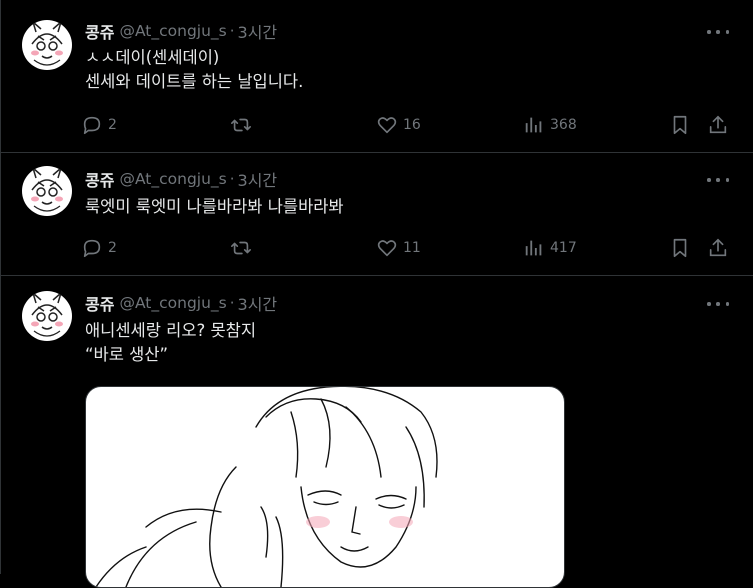 The width and height of the screenshot is (753, 588). Describe the element at coordinates (563, 248) in the screenshot. I see `view-count: 417` at that location.